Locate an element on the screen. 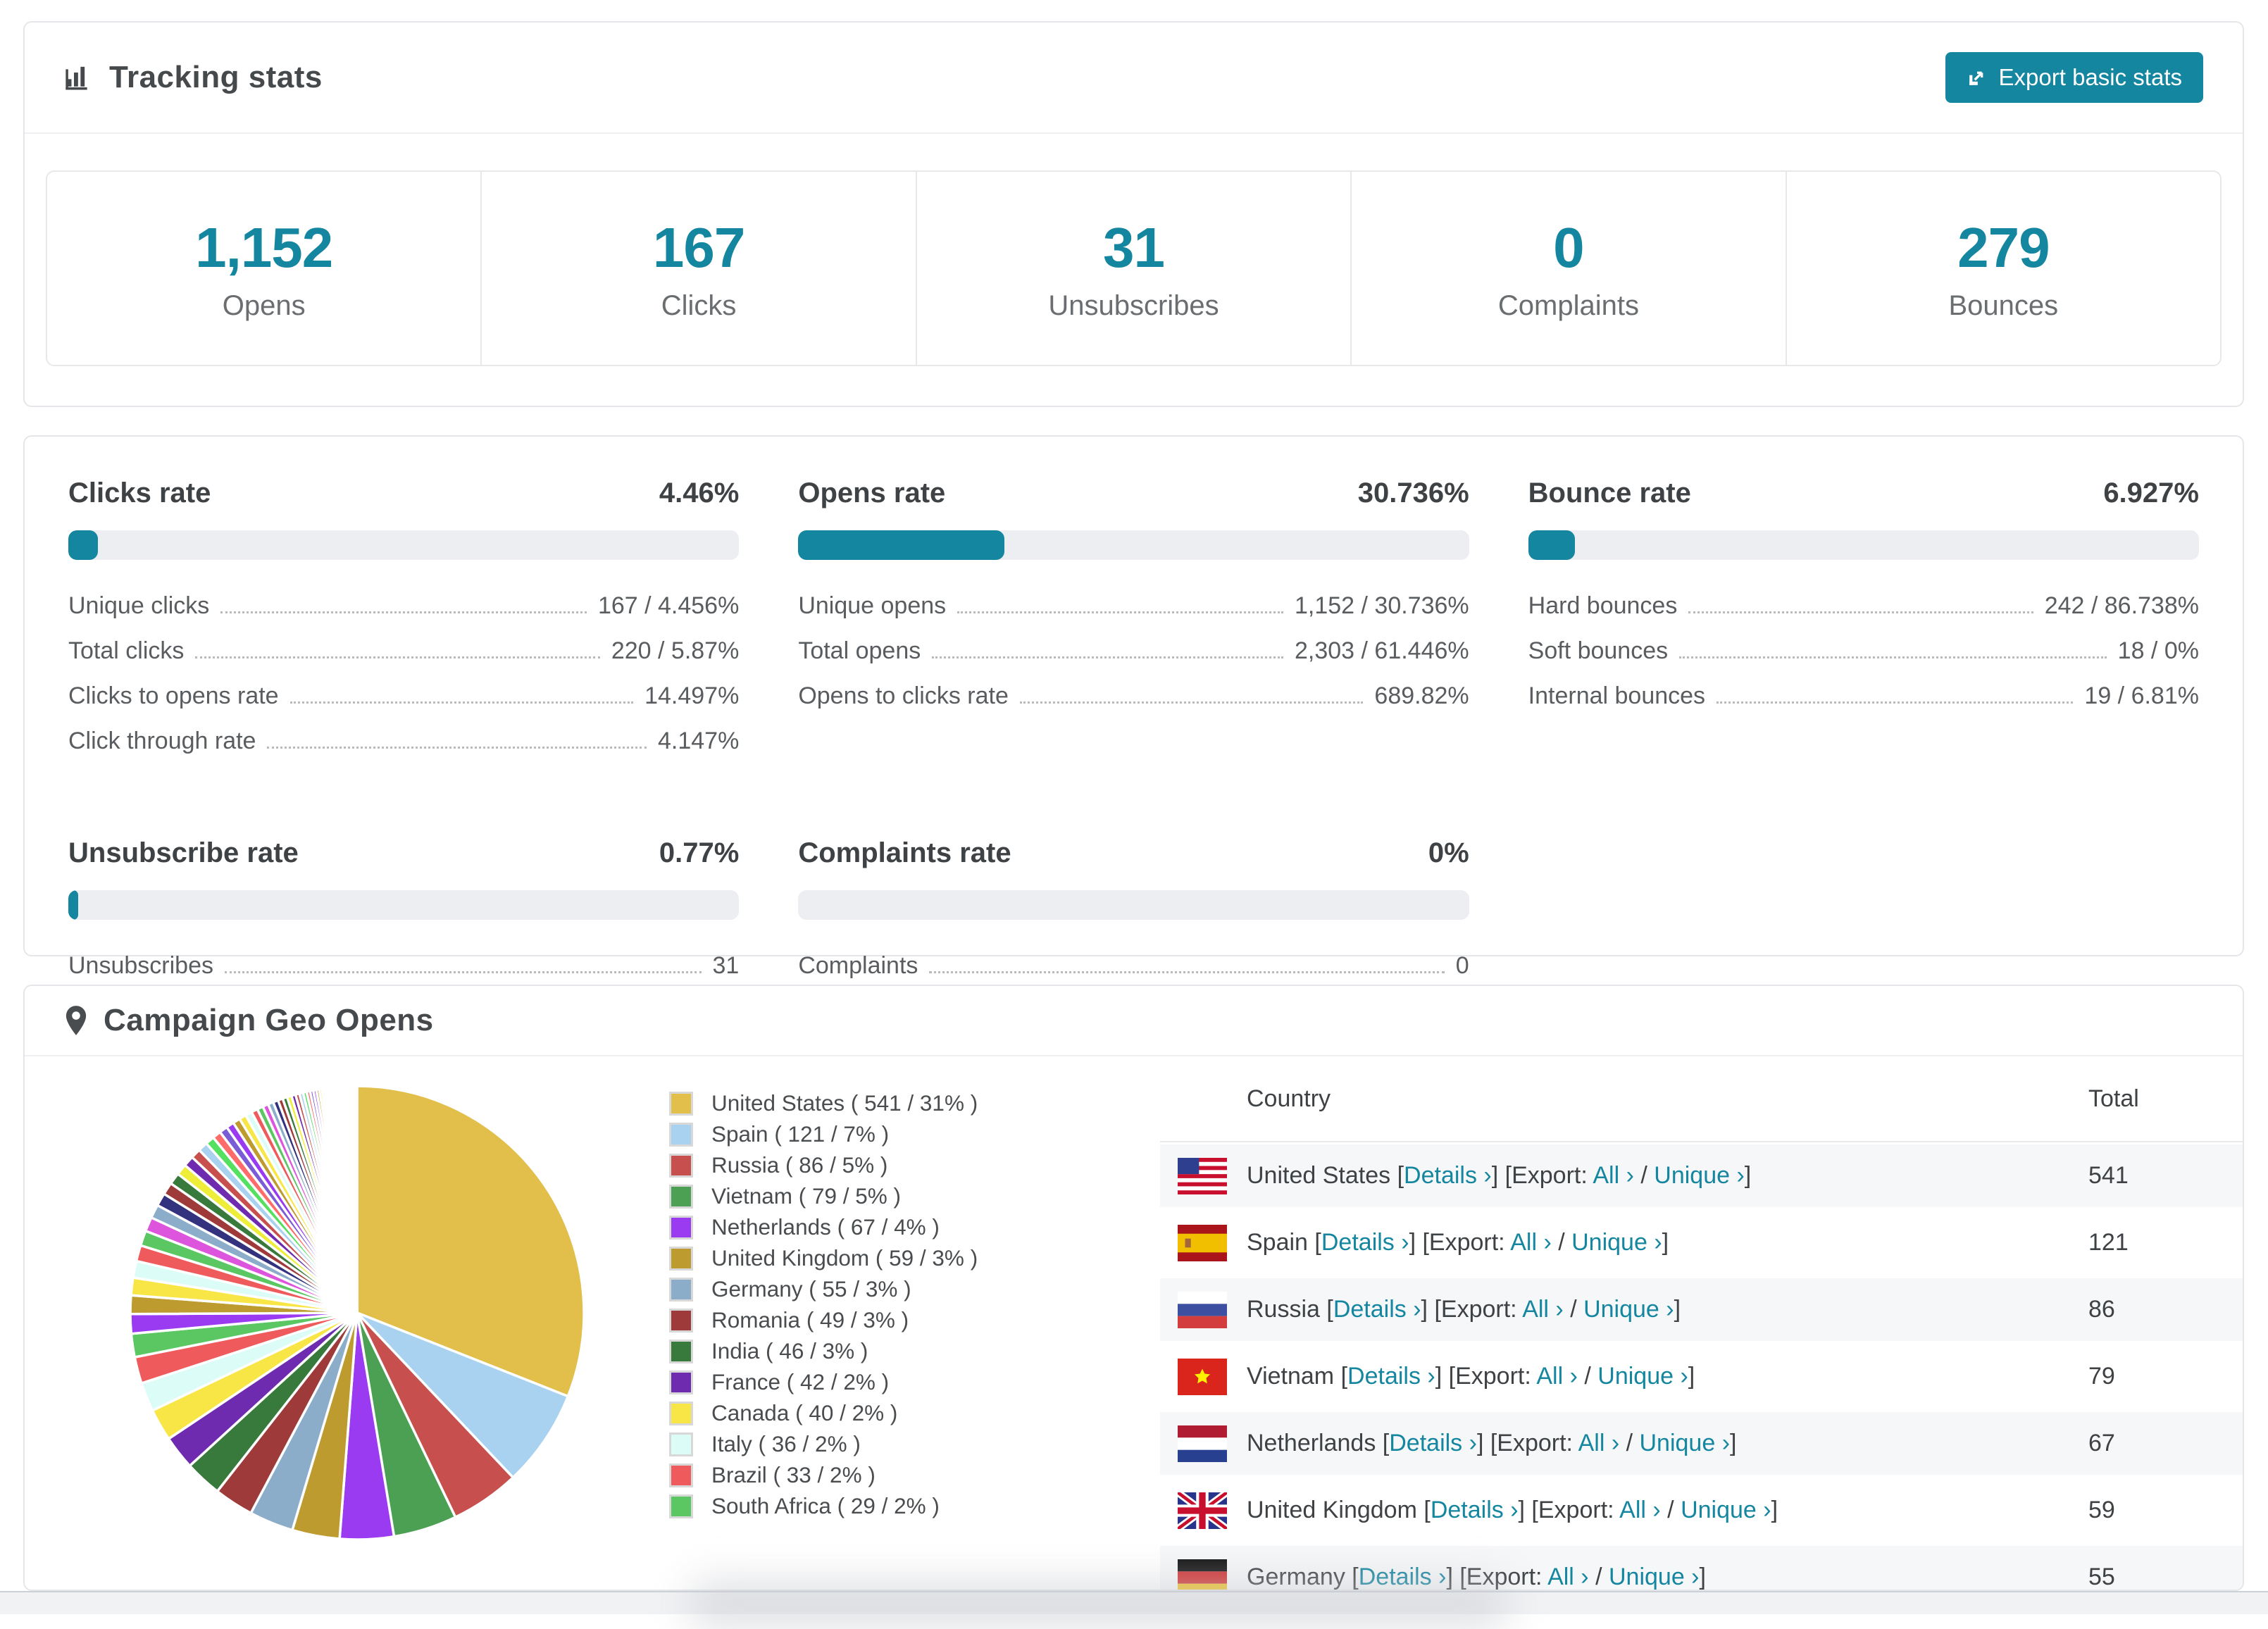 This screenshot has width=2268, height=1629. legend-label: France ( 42 / 2% ) is located at coordinates (800, 1382).